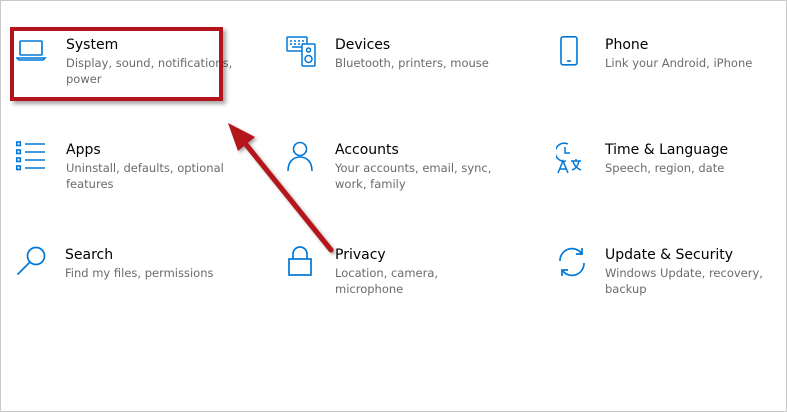  I want to click on tile-title: Accounts, so click(367, 150).